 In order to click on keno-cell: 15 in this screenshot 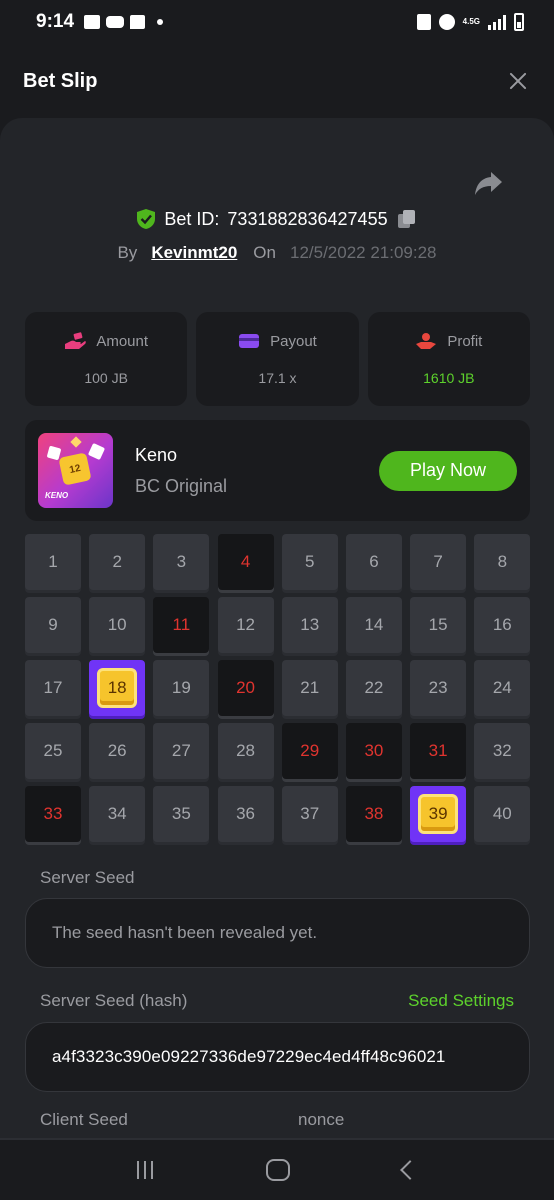, I will do `click(438, 625)`.